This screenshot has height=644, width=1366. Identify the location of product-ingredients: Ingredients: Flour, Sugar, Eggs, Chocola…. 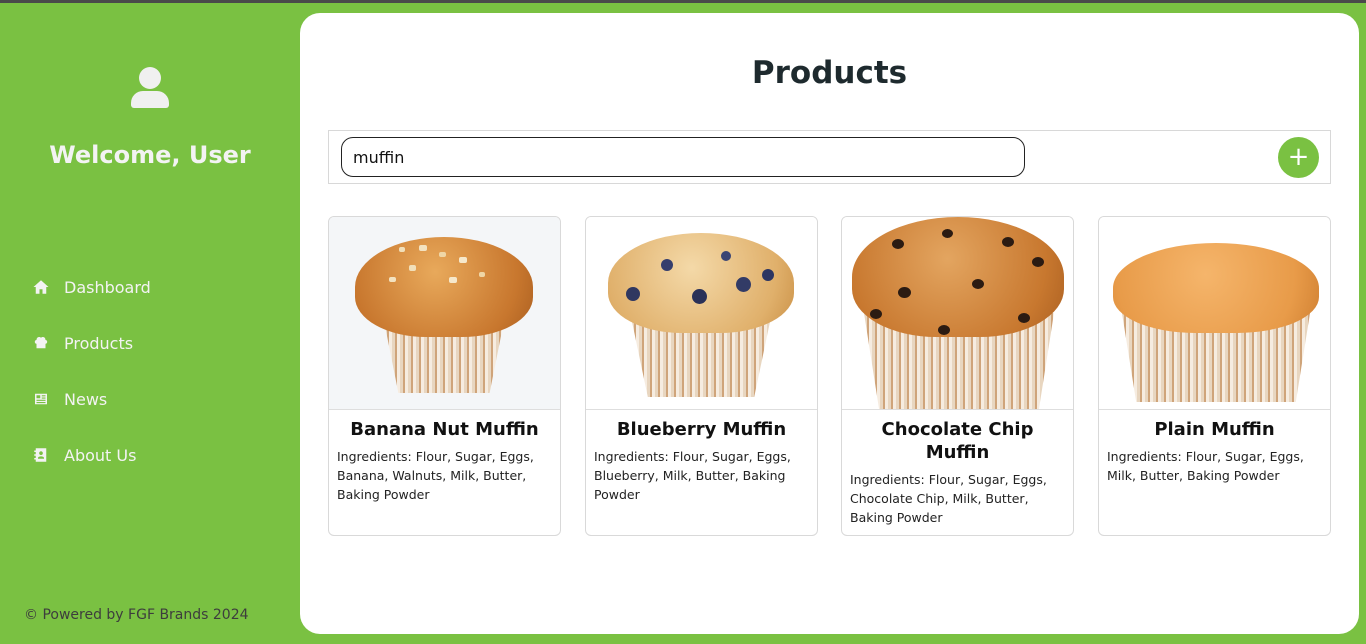
(948, 498).